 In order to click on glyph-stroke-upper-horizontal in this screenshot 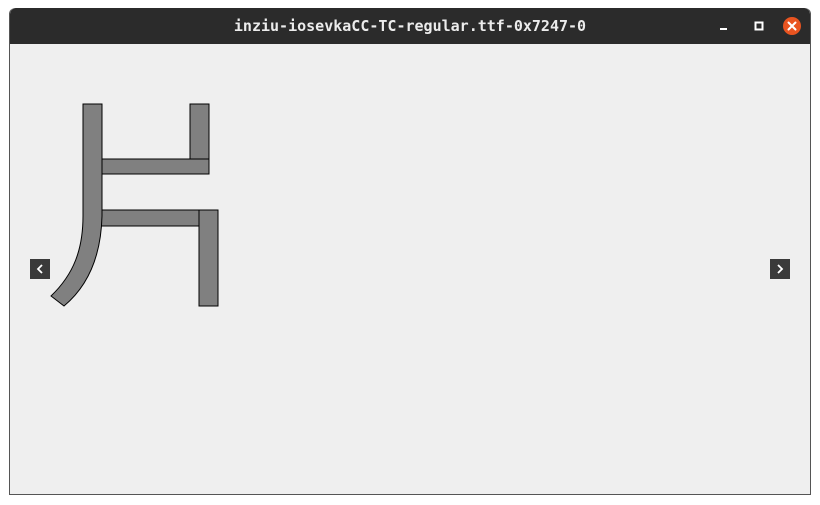, I will do `click(154, 166)`.